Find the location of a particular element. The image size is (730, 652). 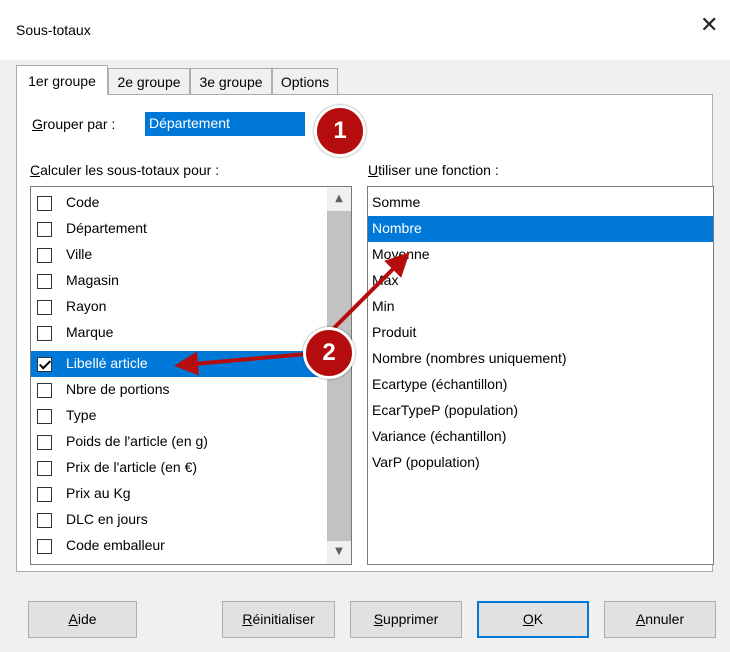

tab-3e-groupe: 3e groupe is located at coordinates (231, 81).